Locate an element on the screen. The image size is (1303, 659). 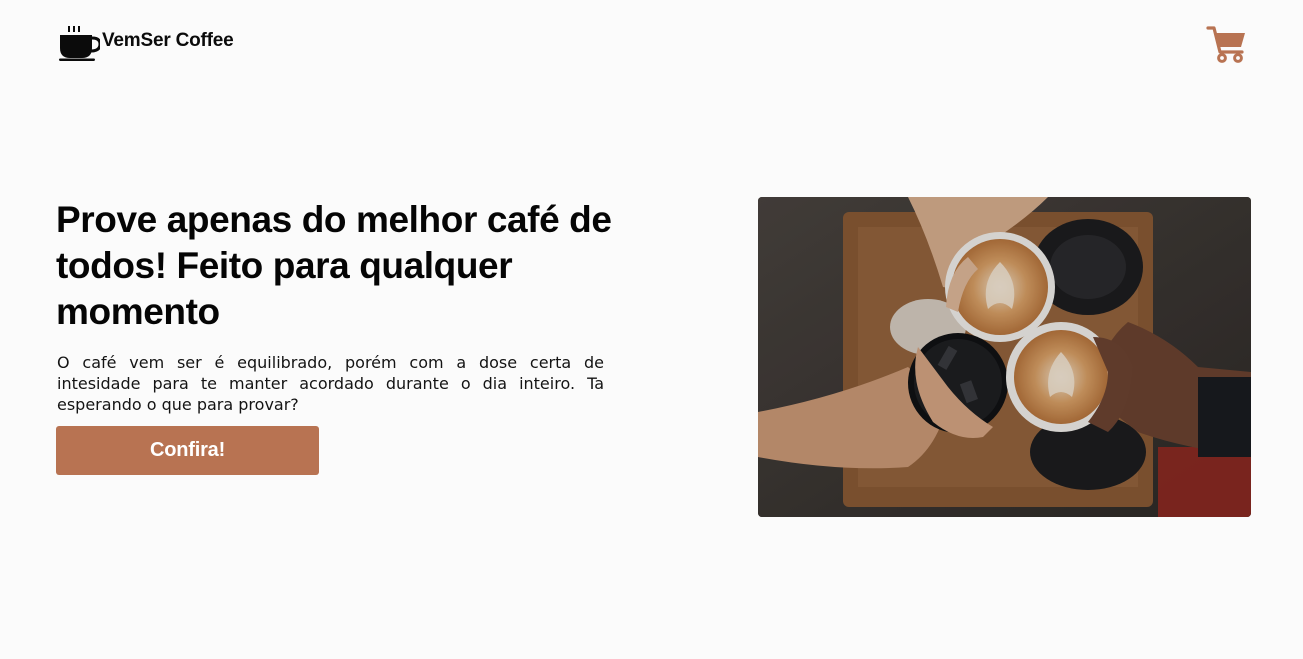
brand-logo-link: VemSer Coffee is located at coordinates (146, 43).